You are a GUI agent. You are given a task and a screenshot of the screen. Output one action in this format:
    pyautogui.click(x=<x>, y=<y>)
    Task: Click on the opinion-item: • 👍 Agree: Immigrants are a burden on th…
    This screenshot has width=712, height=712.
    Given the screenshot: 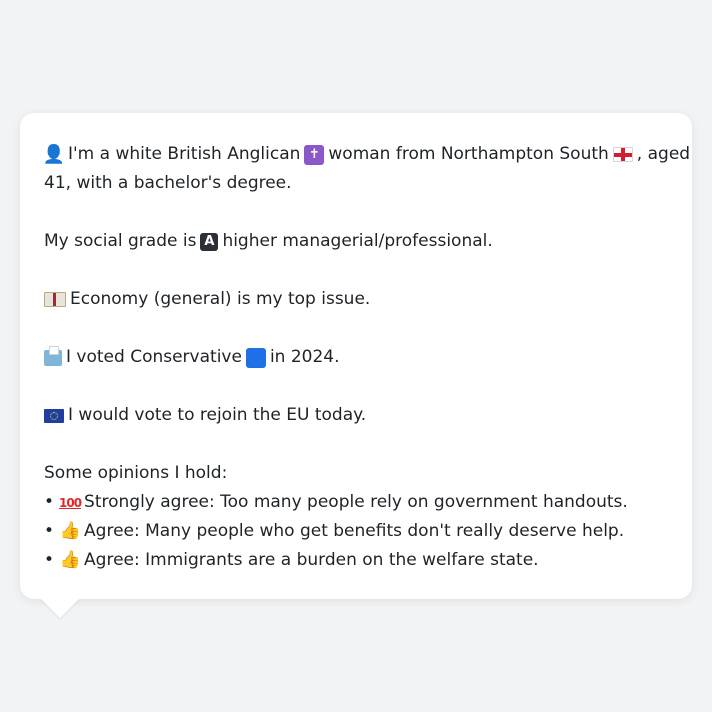 What is the action you would take?
    pyautogui.click(x=356, y=560)
    